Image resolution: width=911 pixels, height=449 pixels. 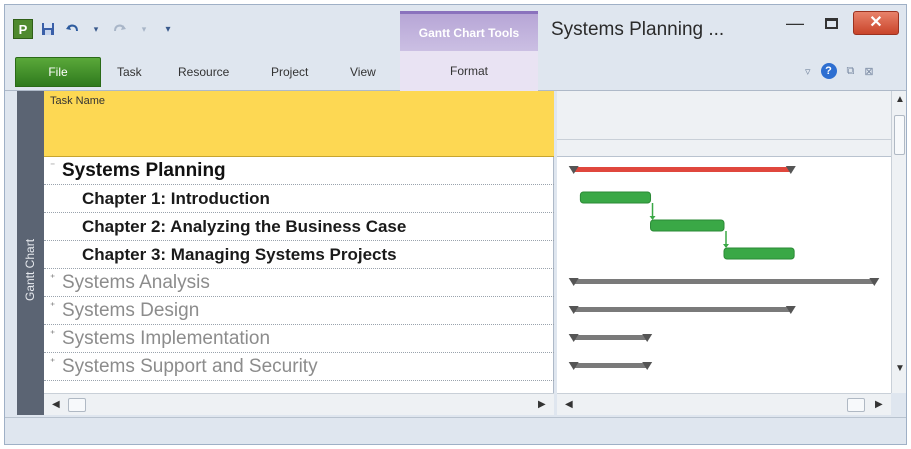 What do you see at coordinates (52, 166) in the screenshot?
I see `collapse-icon: ⁻` at bounding box center [52, 166].